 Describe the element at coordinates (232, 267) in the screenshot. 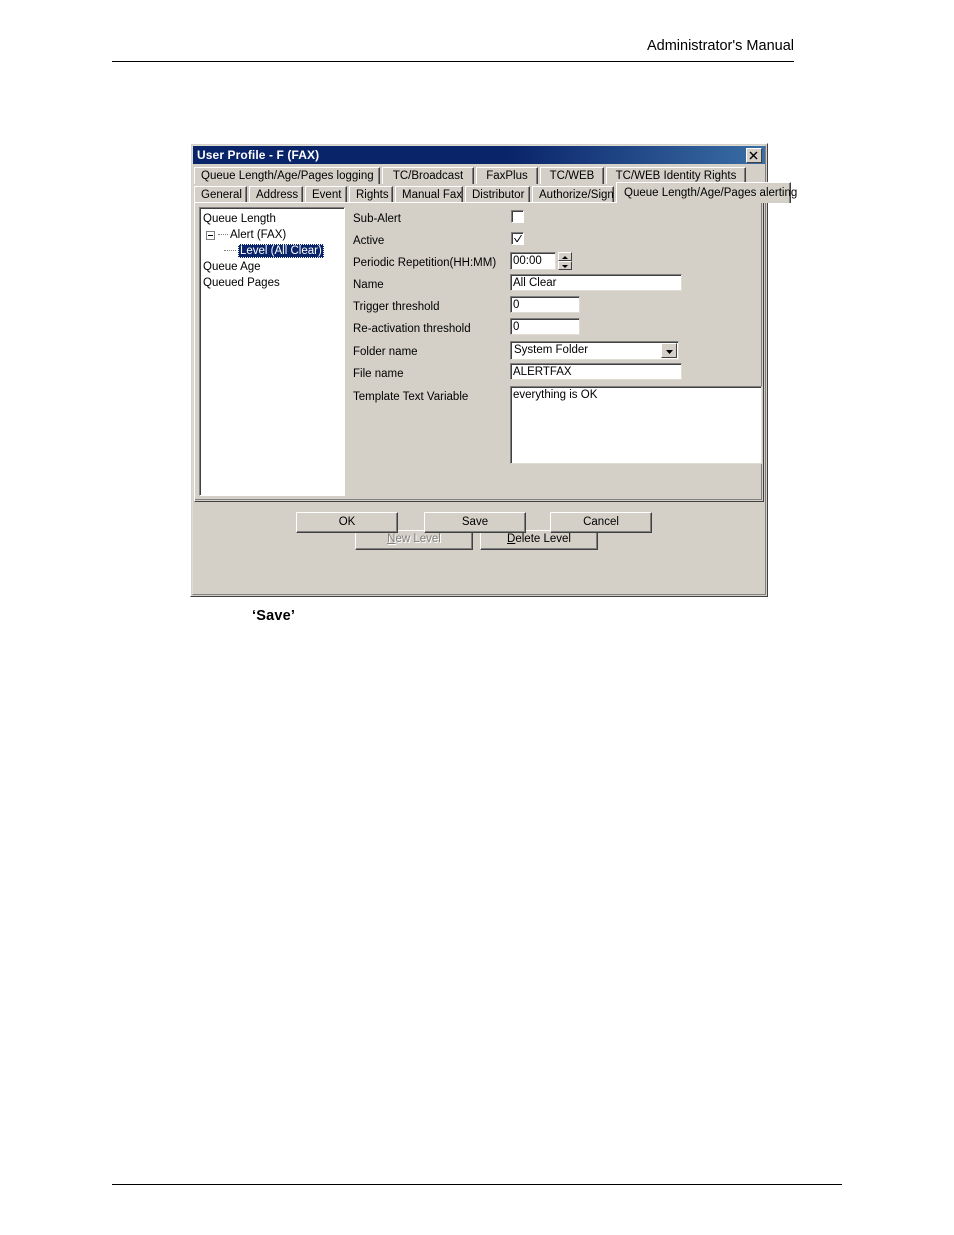

I see `tree-item-label: Queue Age` at that location.